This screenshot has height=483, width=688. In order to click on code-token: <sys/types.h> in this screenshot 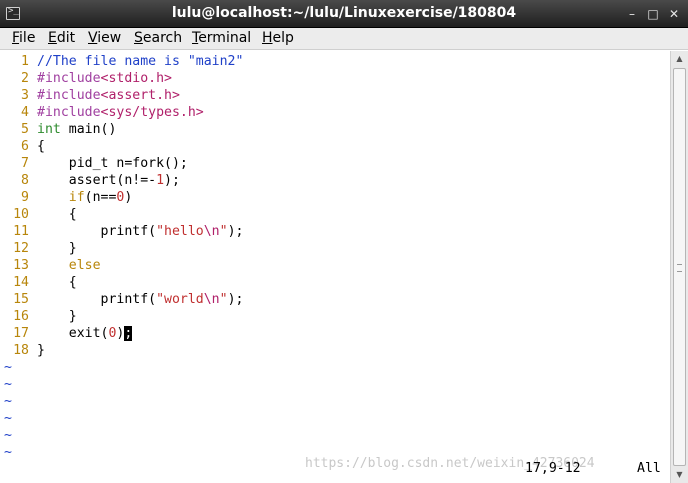, I will do `click(152, 112)`.